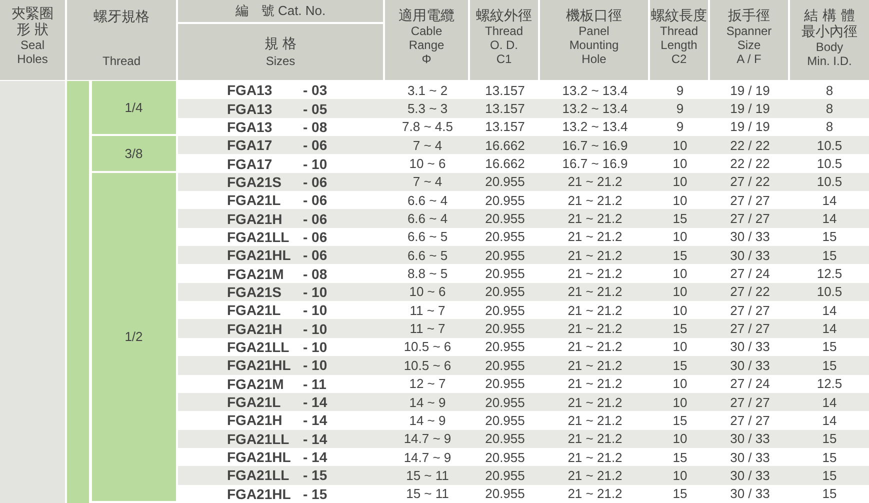  I want to click on table-cell: 11 ~ 7, so click(428, 328).